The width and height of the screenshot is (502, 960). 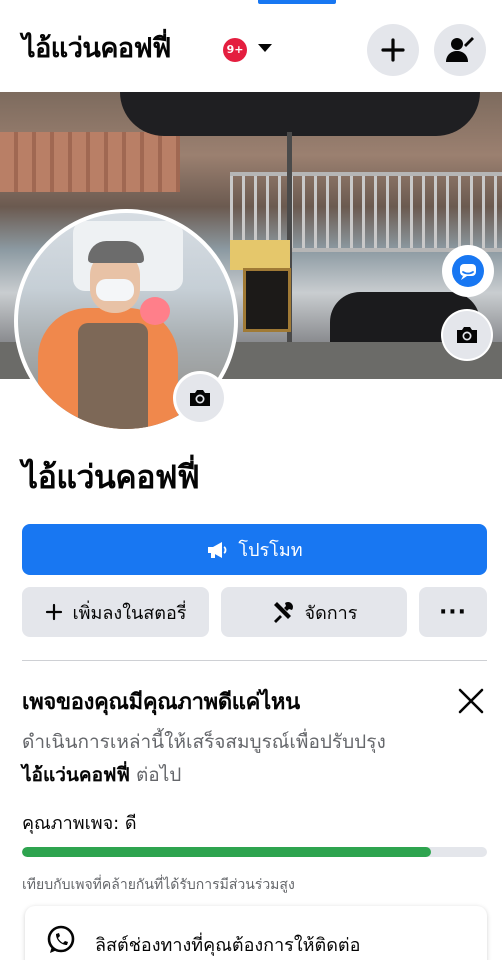 I want to click on avatar-heart-sticker, so click(x=155, y=311).